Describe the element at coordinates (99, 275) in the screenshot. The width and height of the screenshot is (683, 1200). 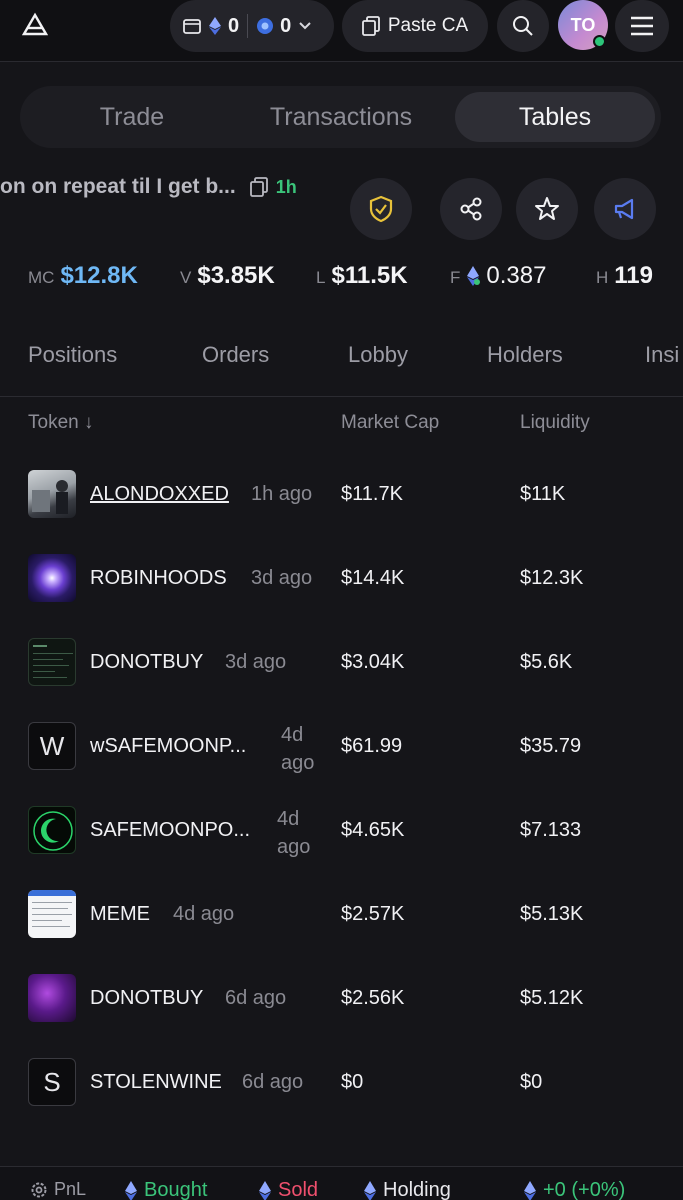
I see `stat-value: $12.8K` at that location.